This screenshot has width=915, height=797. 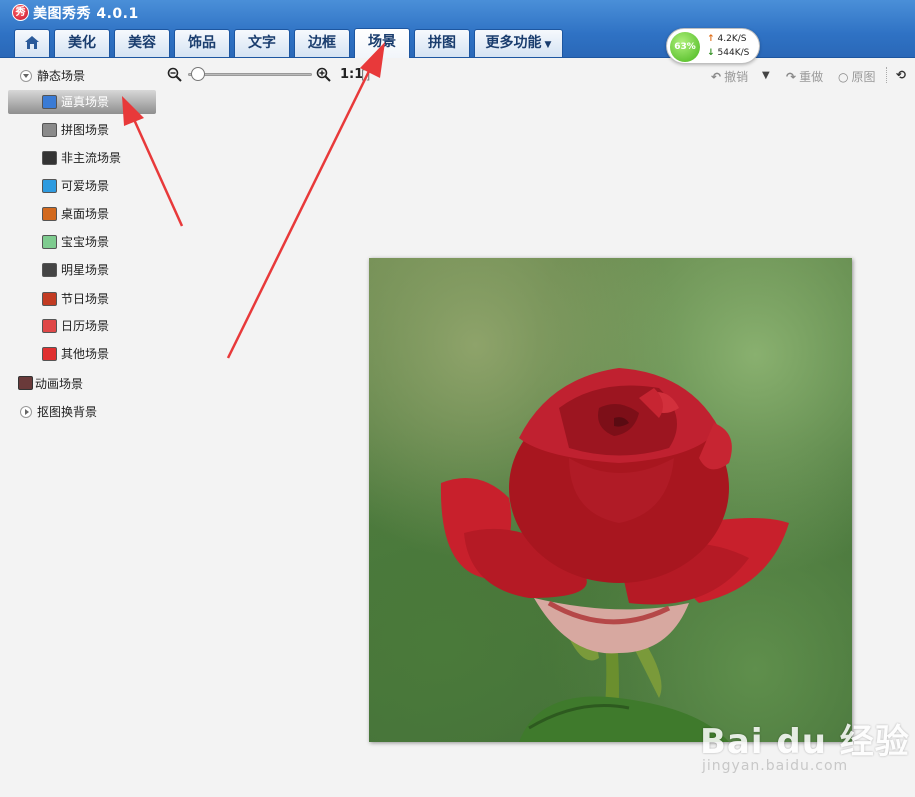 I want to click on sidebar-item-alternative-scene: 非主流场景, so click(x=82, y=158).